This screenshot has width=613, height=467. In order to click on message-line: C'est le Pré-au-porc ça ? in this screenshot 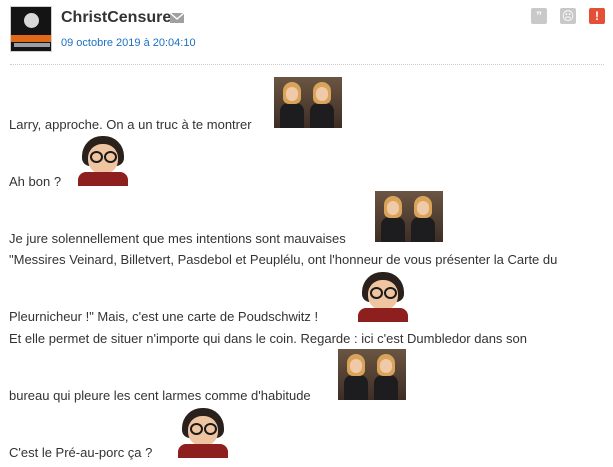, I will do `click(81, 452)`.